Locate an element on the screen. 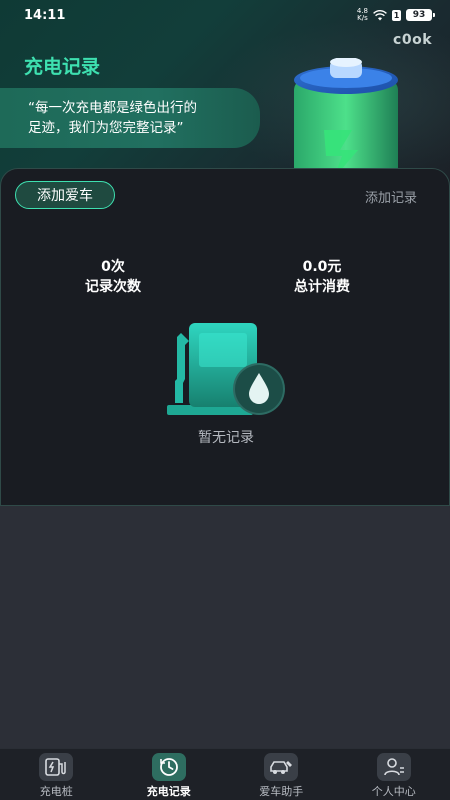 The image size is (450, 800). page-title: 充电记录 is located at coordinates (62, 67).